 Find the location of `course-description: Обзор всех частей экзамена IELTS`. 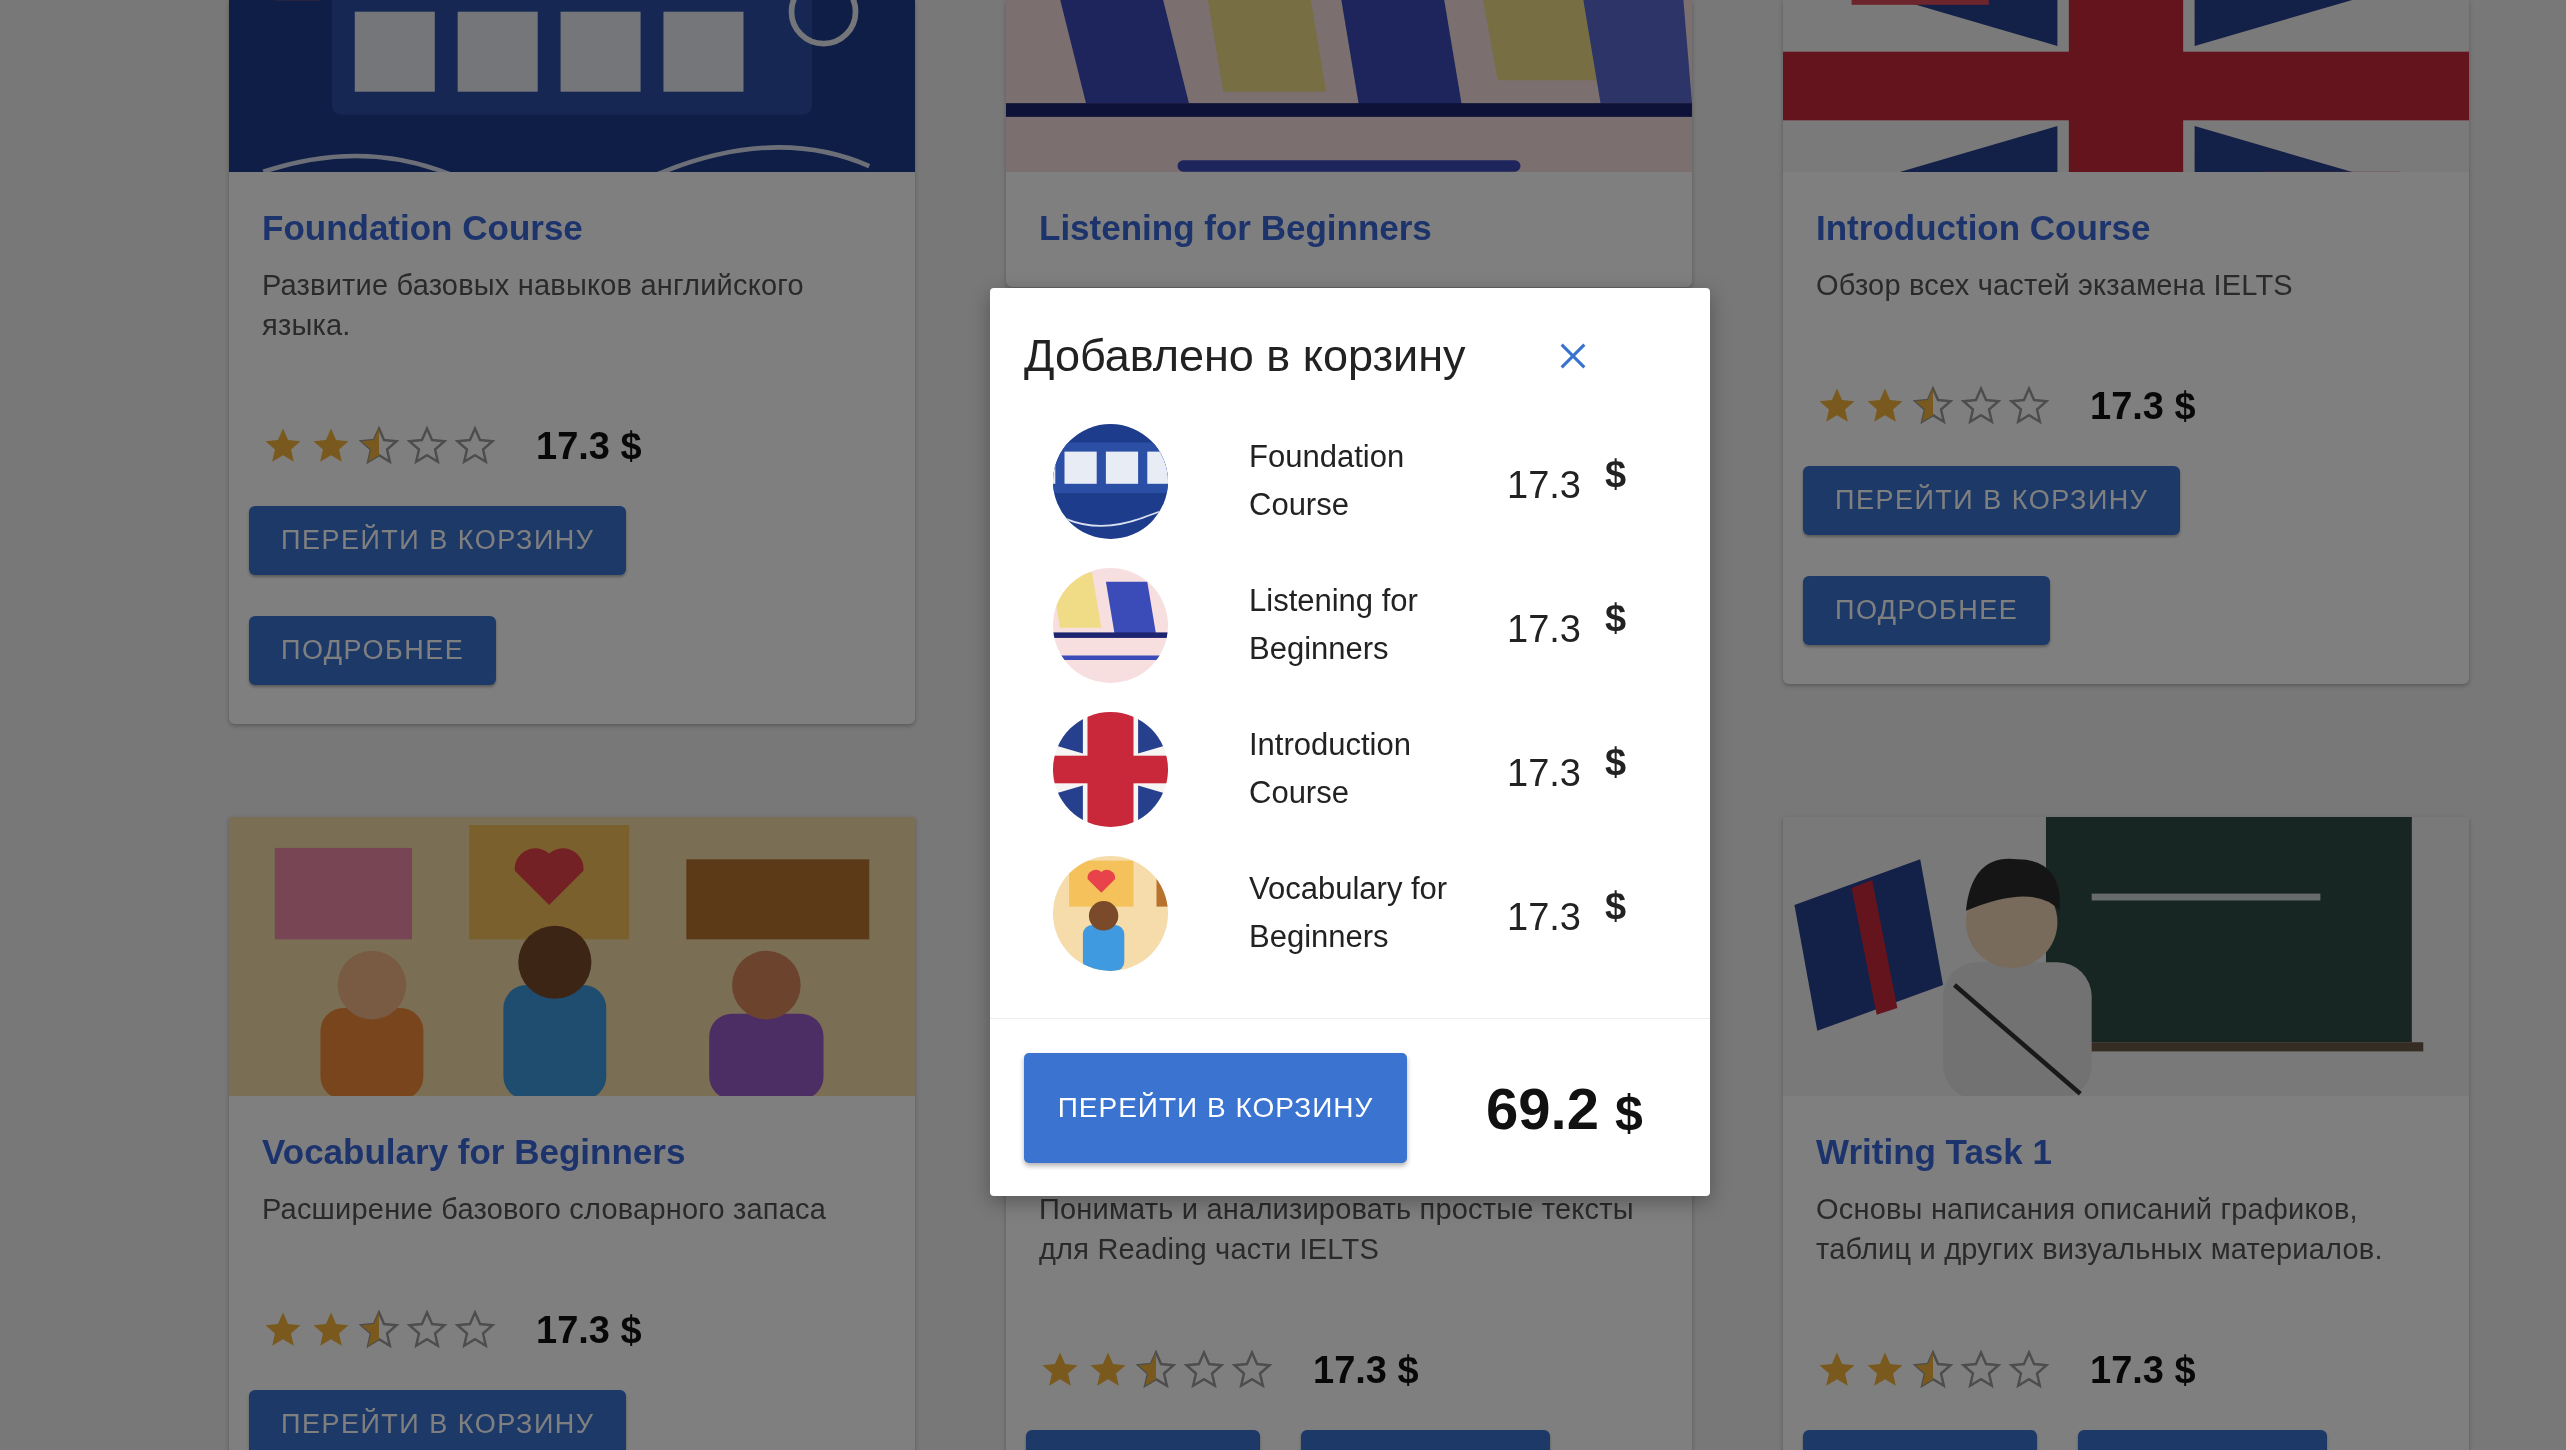

course-description: Обзор всех частей экзамена IELTS is located at coordinates (2055, 285).